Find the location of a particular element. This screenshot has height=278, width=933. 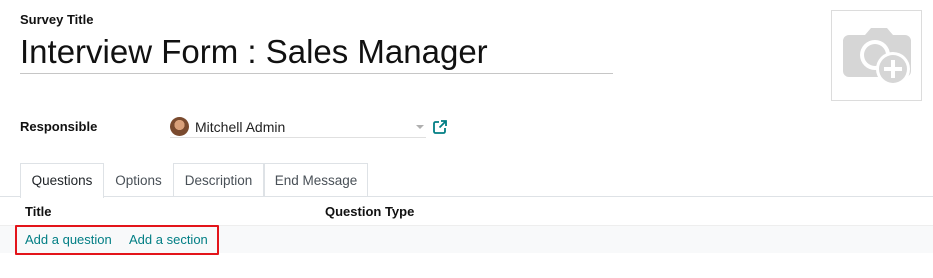

responsible-label: Responsible is located at coordinates (59, 126).